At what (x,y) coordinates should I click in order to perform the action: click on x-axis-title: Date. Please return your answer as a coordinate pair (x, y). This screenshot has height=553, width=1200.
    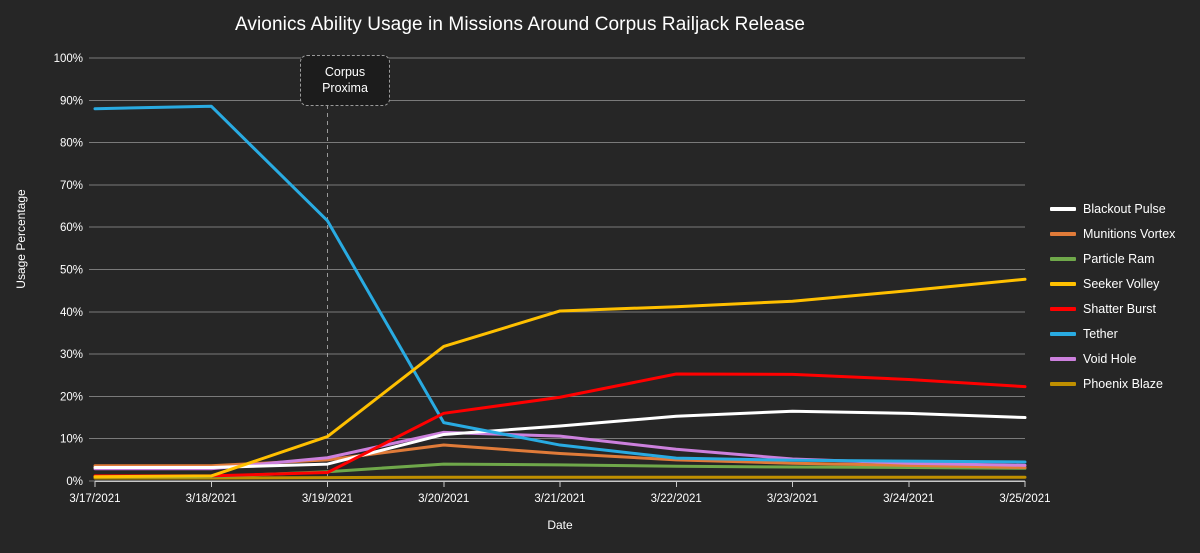
    Looking at the image, I should click on (560, 525).